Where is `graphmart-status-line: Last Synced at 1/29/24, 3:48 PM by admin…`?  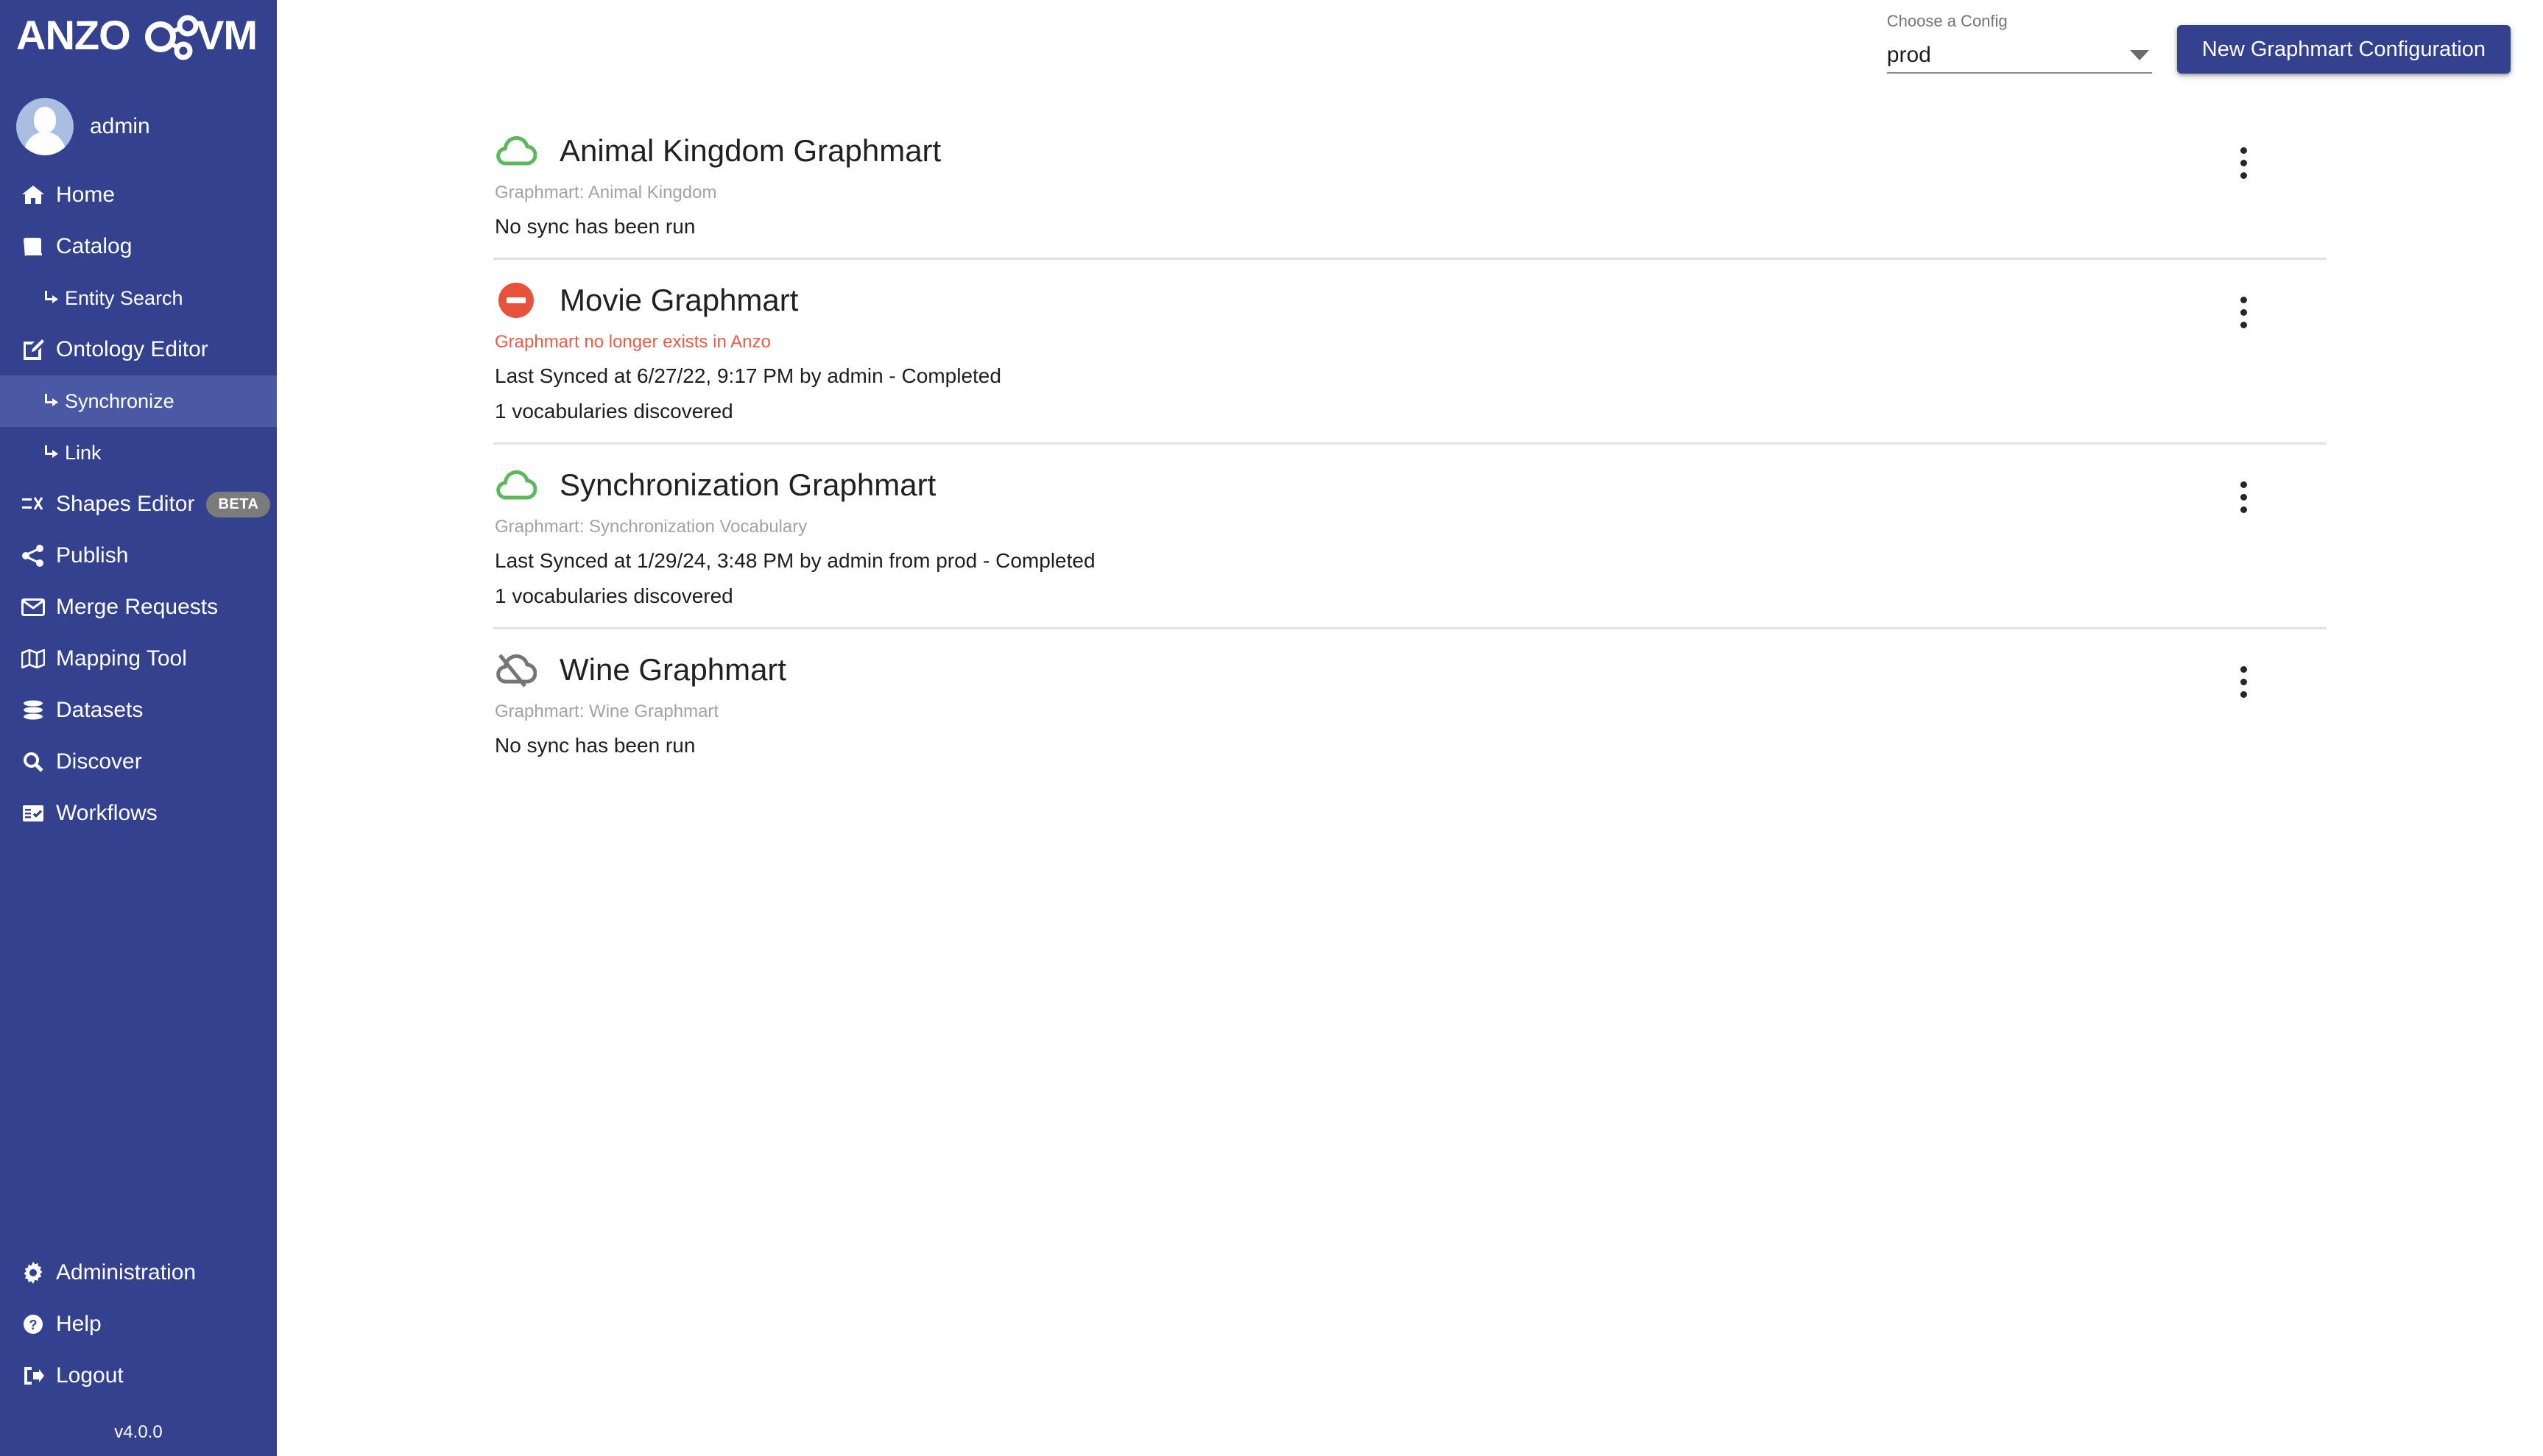 graphmart-status-line: Last Synced at 1/29/24, 3:48 PM by admin… is located at coordinates (795, 560).